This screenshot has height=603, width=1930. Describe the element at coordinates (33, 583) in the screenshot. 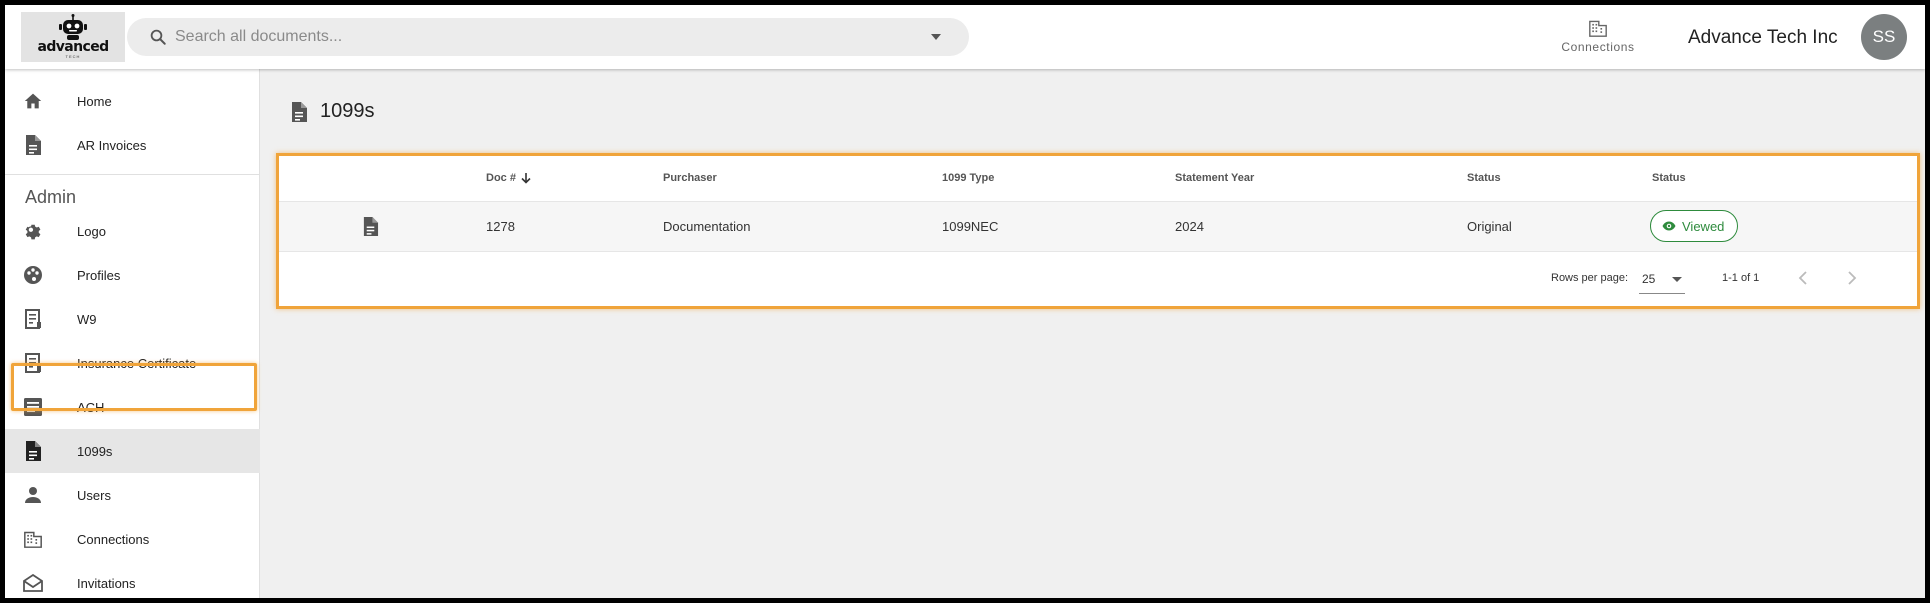

I see `mail-open-icon` at that location.